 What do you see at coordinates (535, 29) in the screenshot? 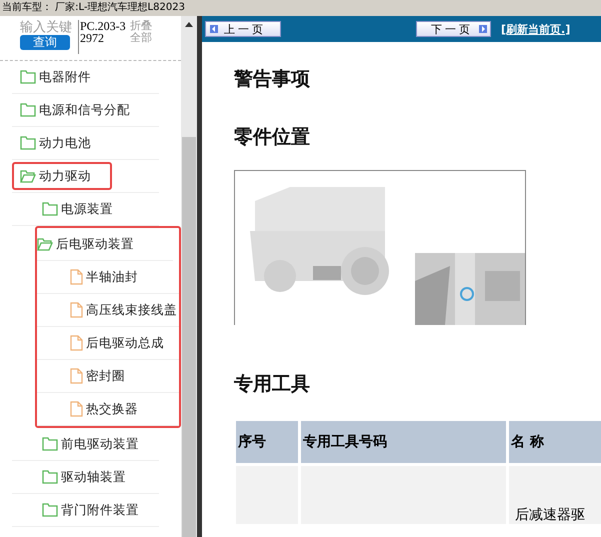
I see `refresh-page-link: [刷新当前页.]` at bounding box center [535, 29].